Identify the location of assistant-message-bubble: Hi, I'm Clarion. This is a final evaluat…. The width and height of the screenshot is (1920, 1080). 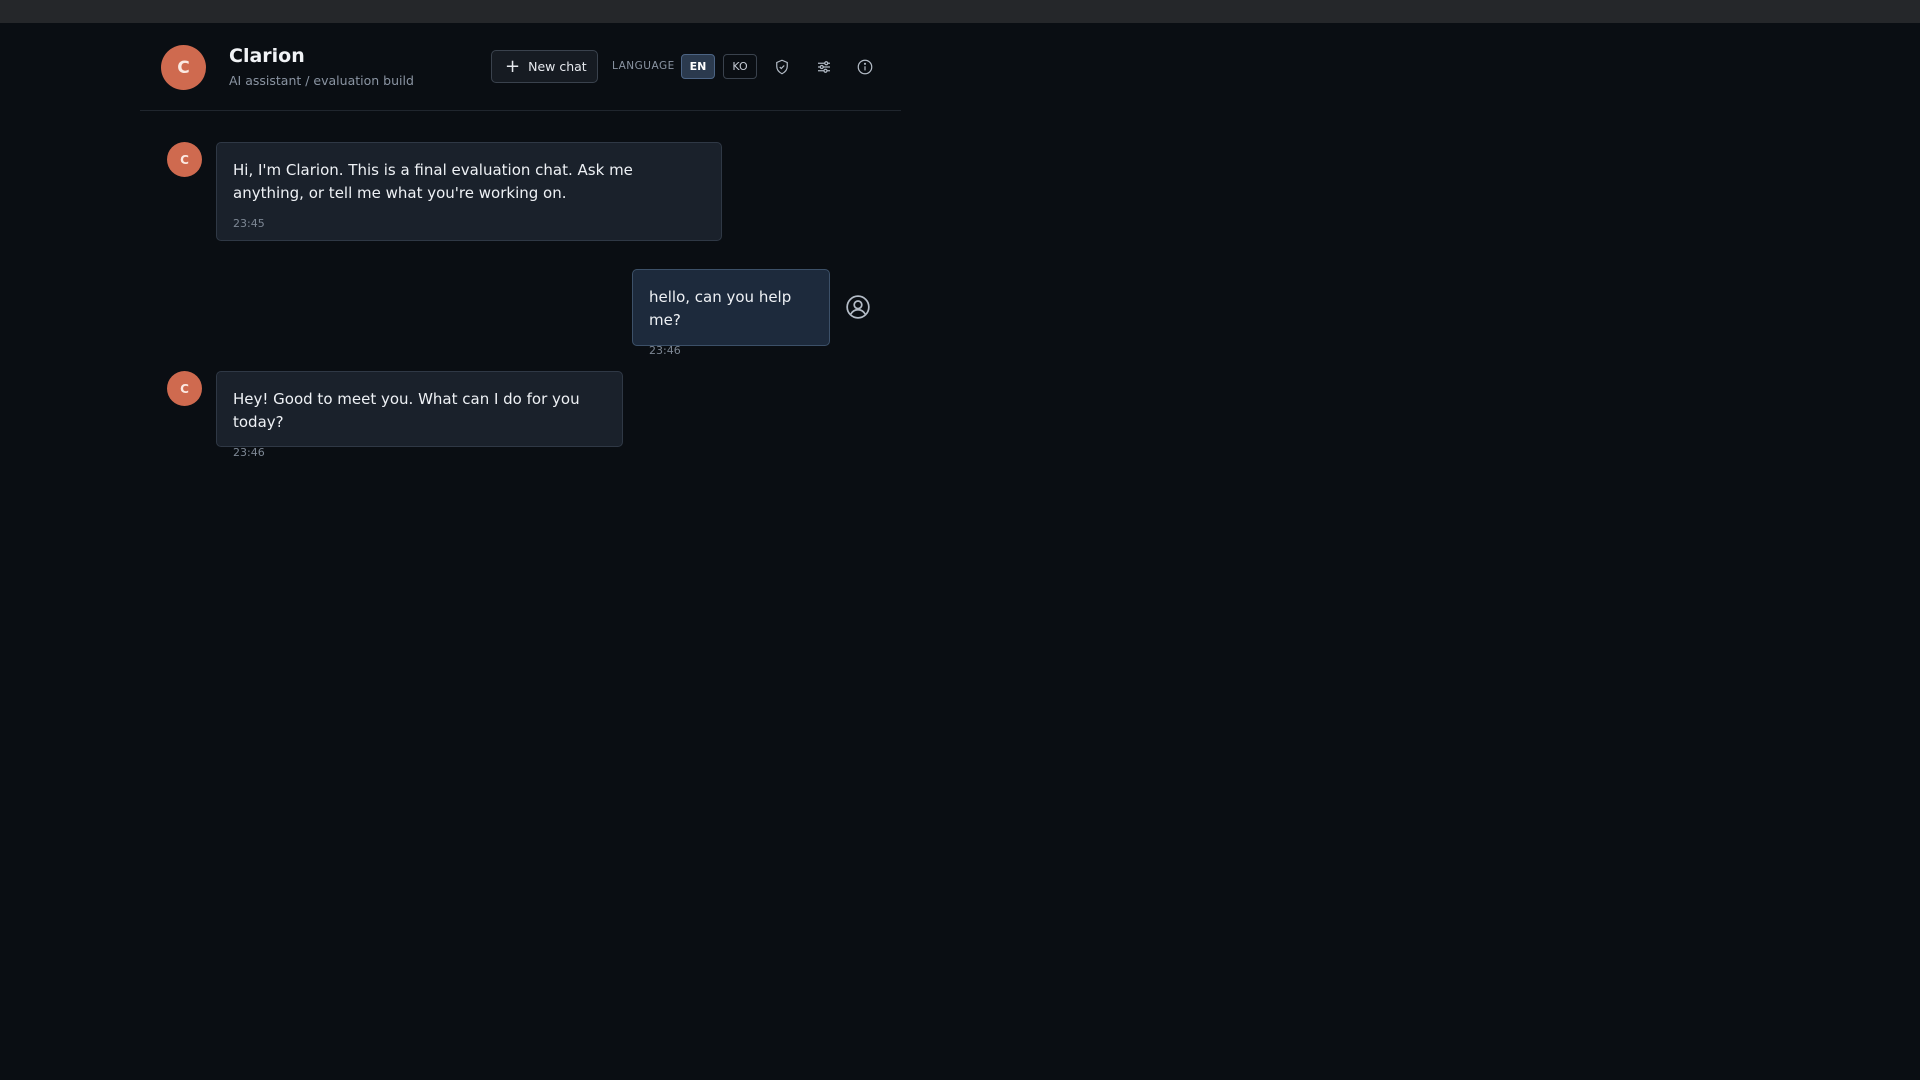
(469, 191).